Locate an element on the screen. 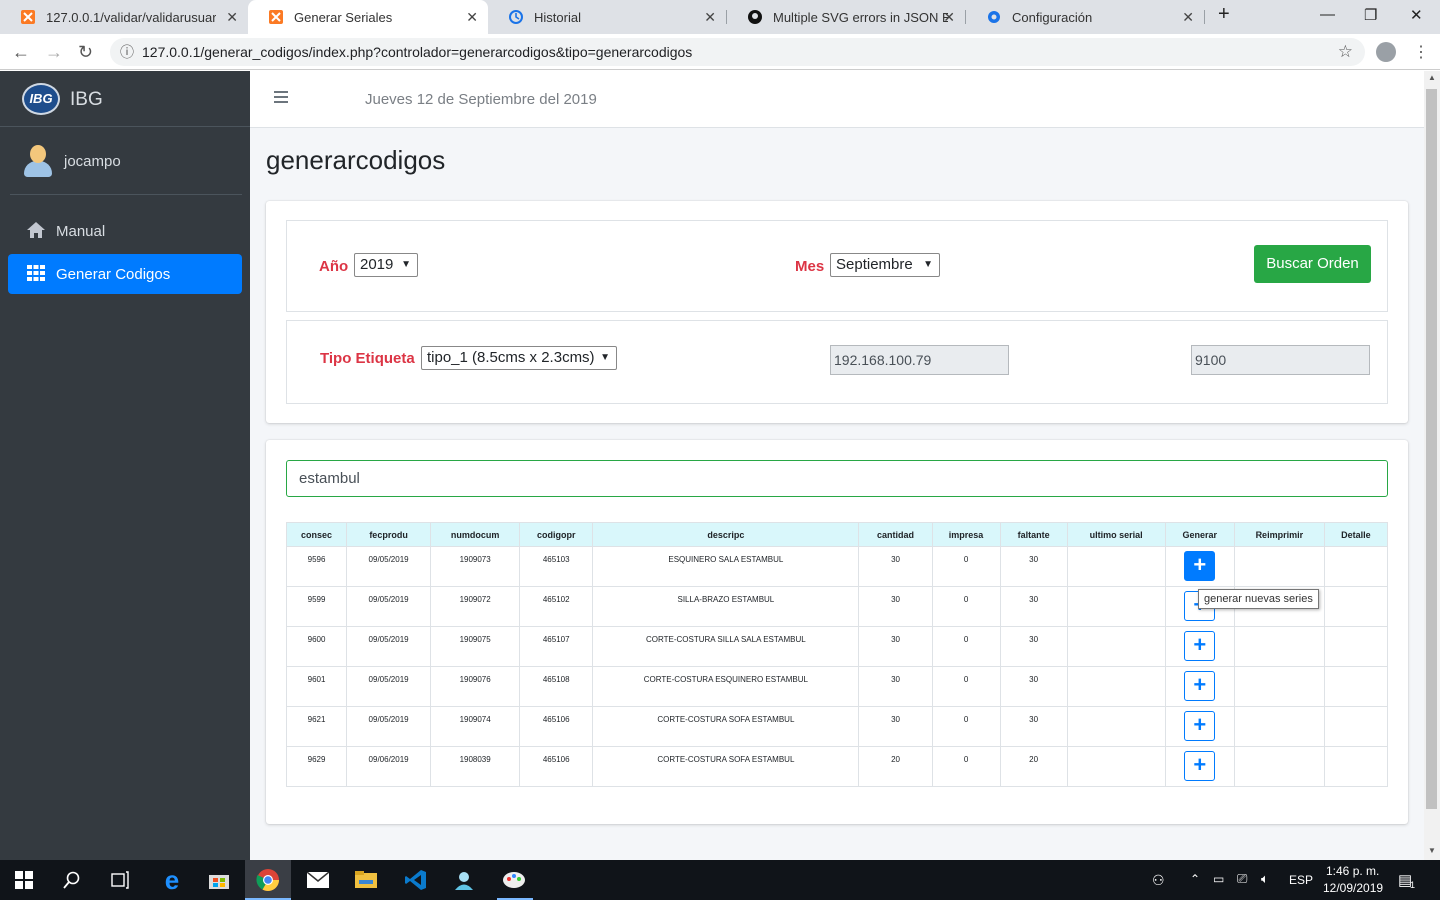 The width and height of the screenshot is (1440, 900). column-header: ultimo serial is located at coordinates (1116, 534).